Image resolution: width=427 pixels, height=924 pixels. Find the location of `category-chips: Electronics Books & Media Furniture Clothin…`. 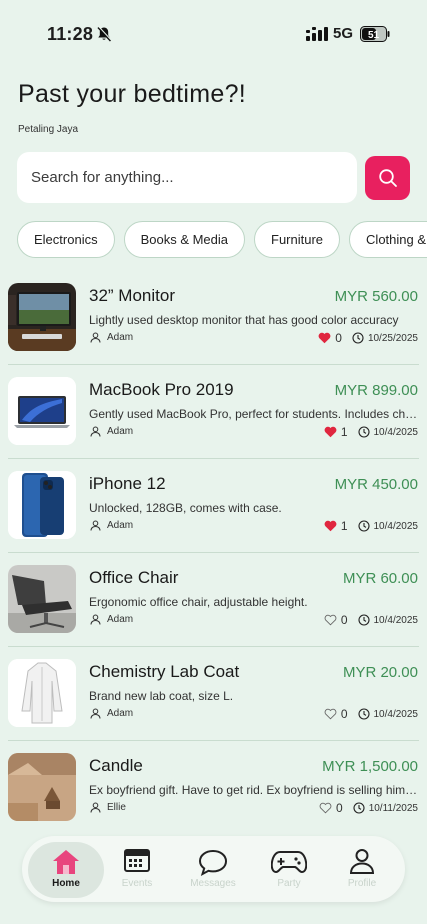

category-chips: Electronics Books & Media Furniture Clothin… is located at coordinates (222, 240).